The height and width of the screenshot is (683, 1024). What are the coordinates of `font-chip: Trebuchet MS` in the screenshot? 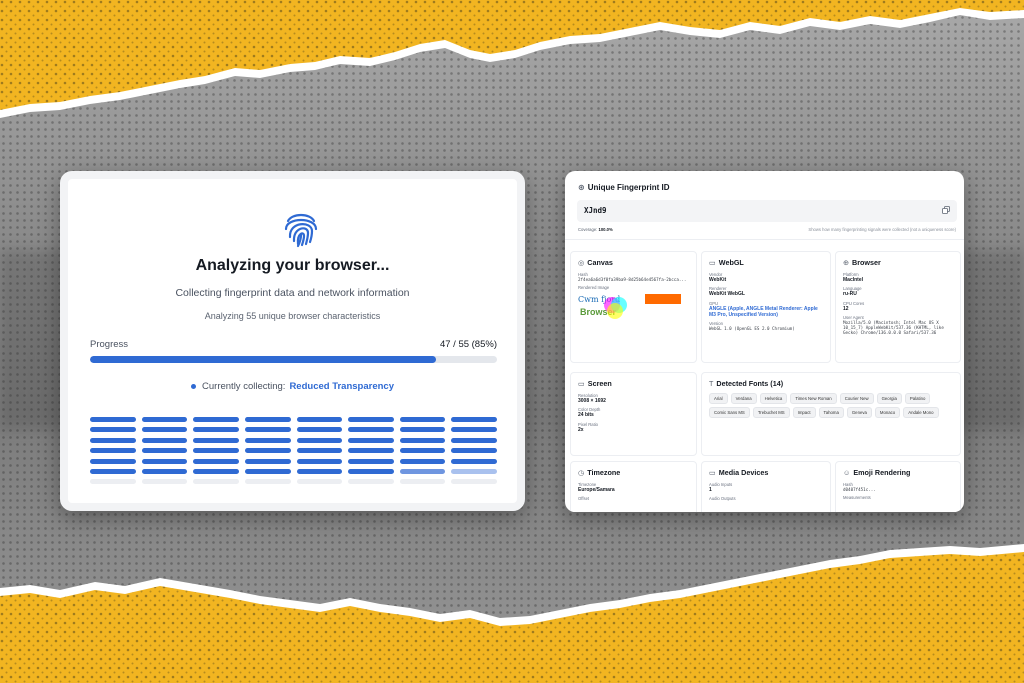 It's located at (771, 412).